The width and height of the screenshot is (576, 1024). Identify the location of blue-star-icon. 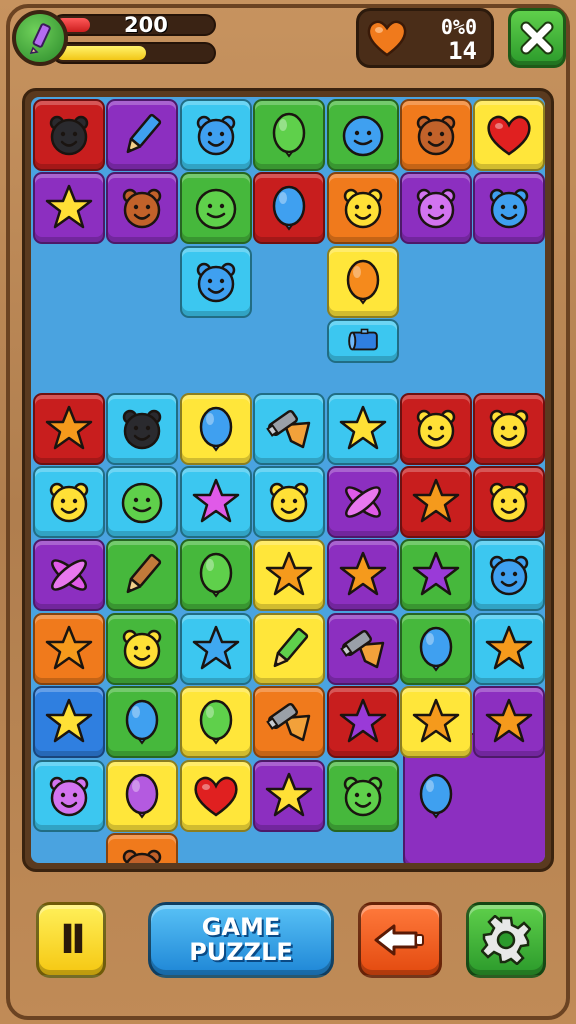
(216, 647).